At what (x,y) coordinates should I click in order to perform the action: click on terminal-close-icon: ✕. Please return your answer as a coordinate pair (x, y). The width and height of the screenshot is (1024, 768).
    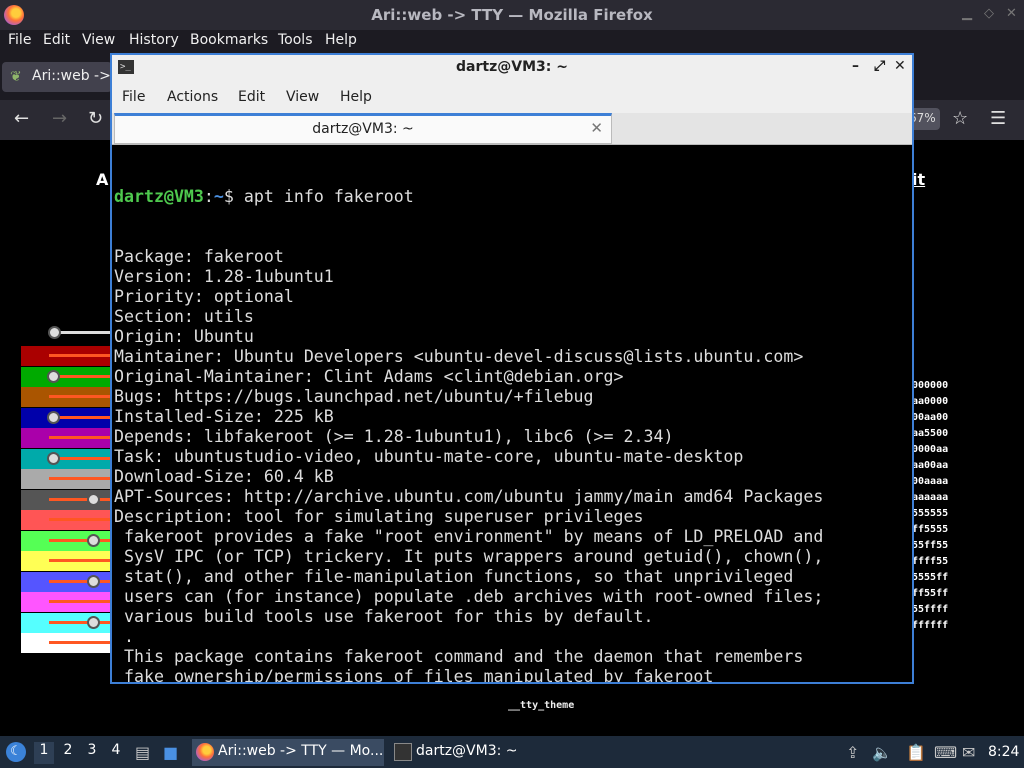
    Looking at the image, I should click on (900, 66).